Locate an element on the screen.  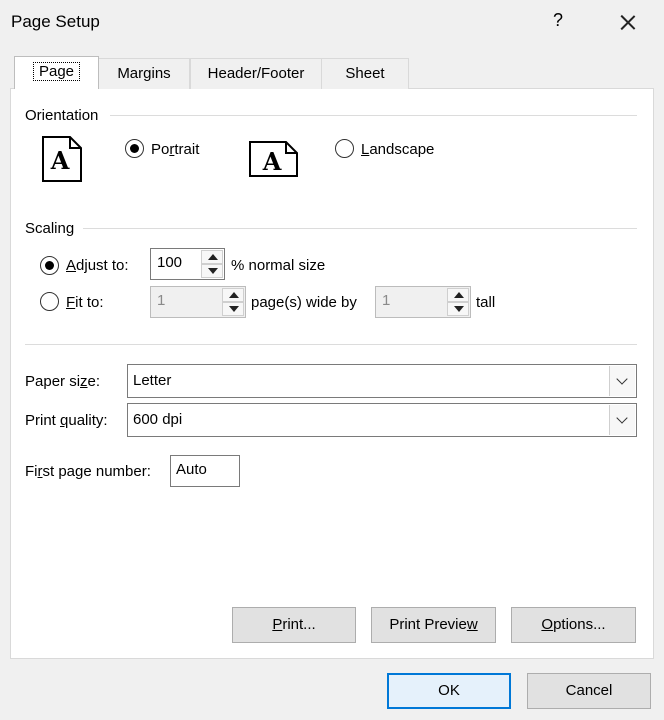
fit-to-wide-suffix: page(s) wide by is located at coordinates (304, 302).